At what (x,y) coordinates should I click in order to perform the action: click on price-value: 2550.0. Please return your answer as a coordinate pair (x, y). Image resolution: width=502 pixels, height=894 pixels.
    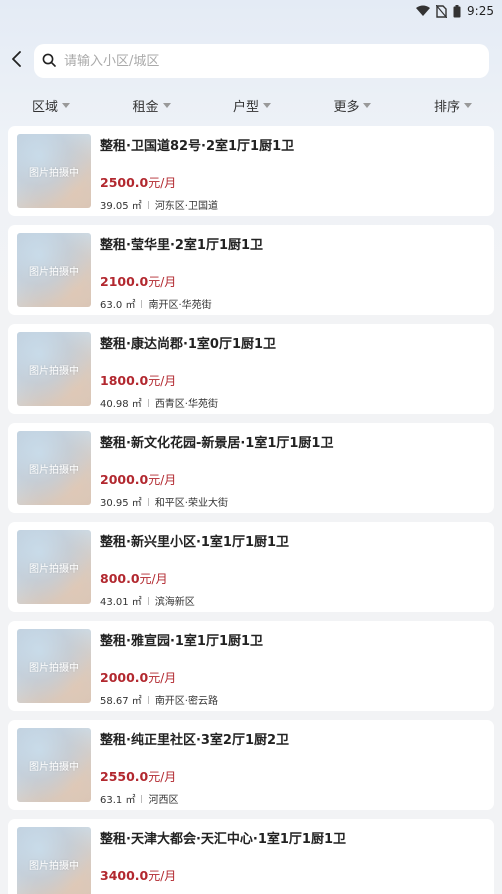
    Looking at the image, I should click on (124, 776).